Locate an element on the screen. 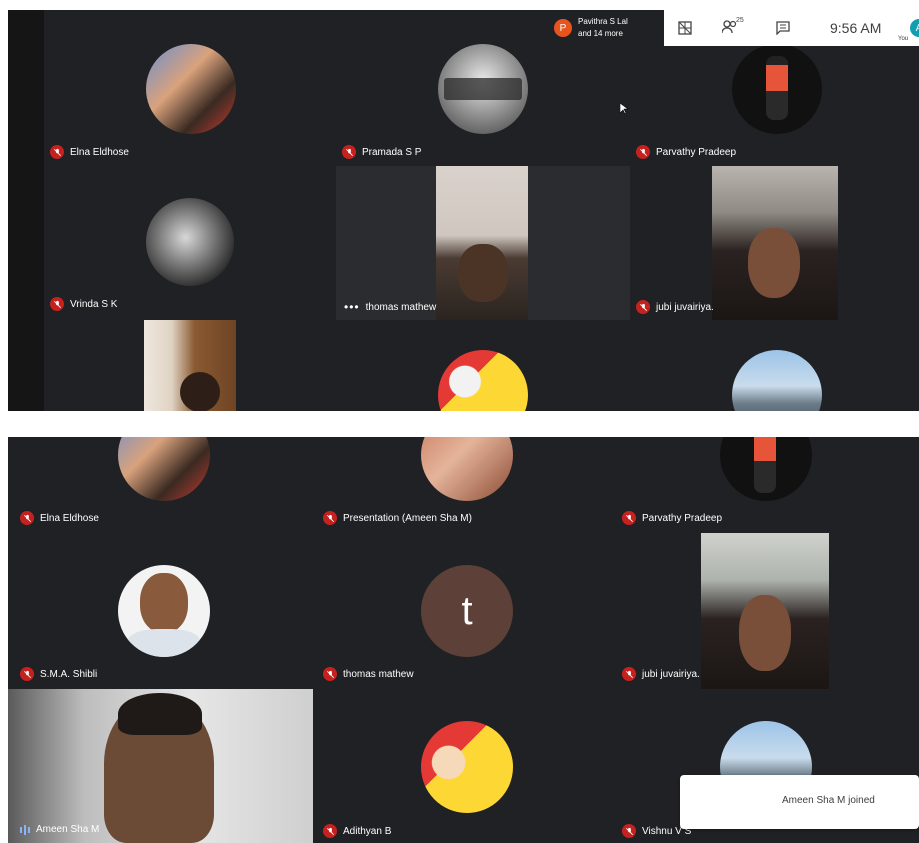 The height and width of the screenshot is (843, 919). participant-tile: ••• thomas mathew is located at coordinates (483, 243).